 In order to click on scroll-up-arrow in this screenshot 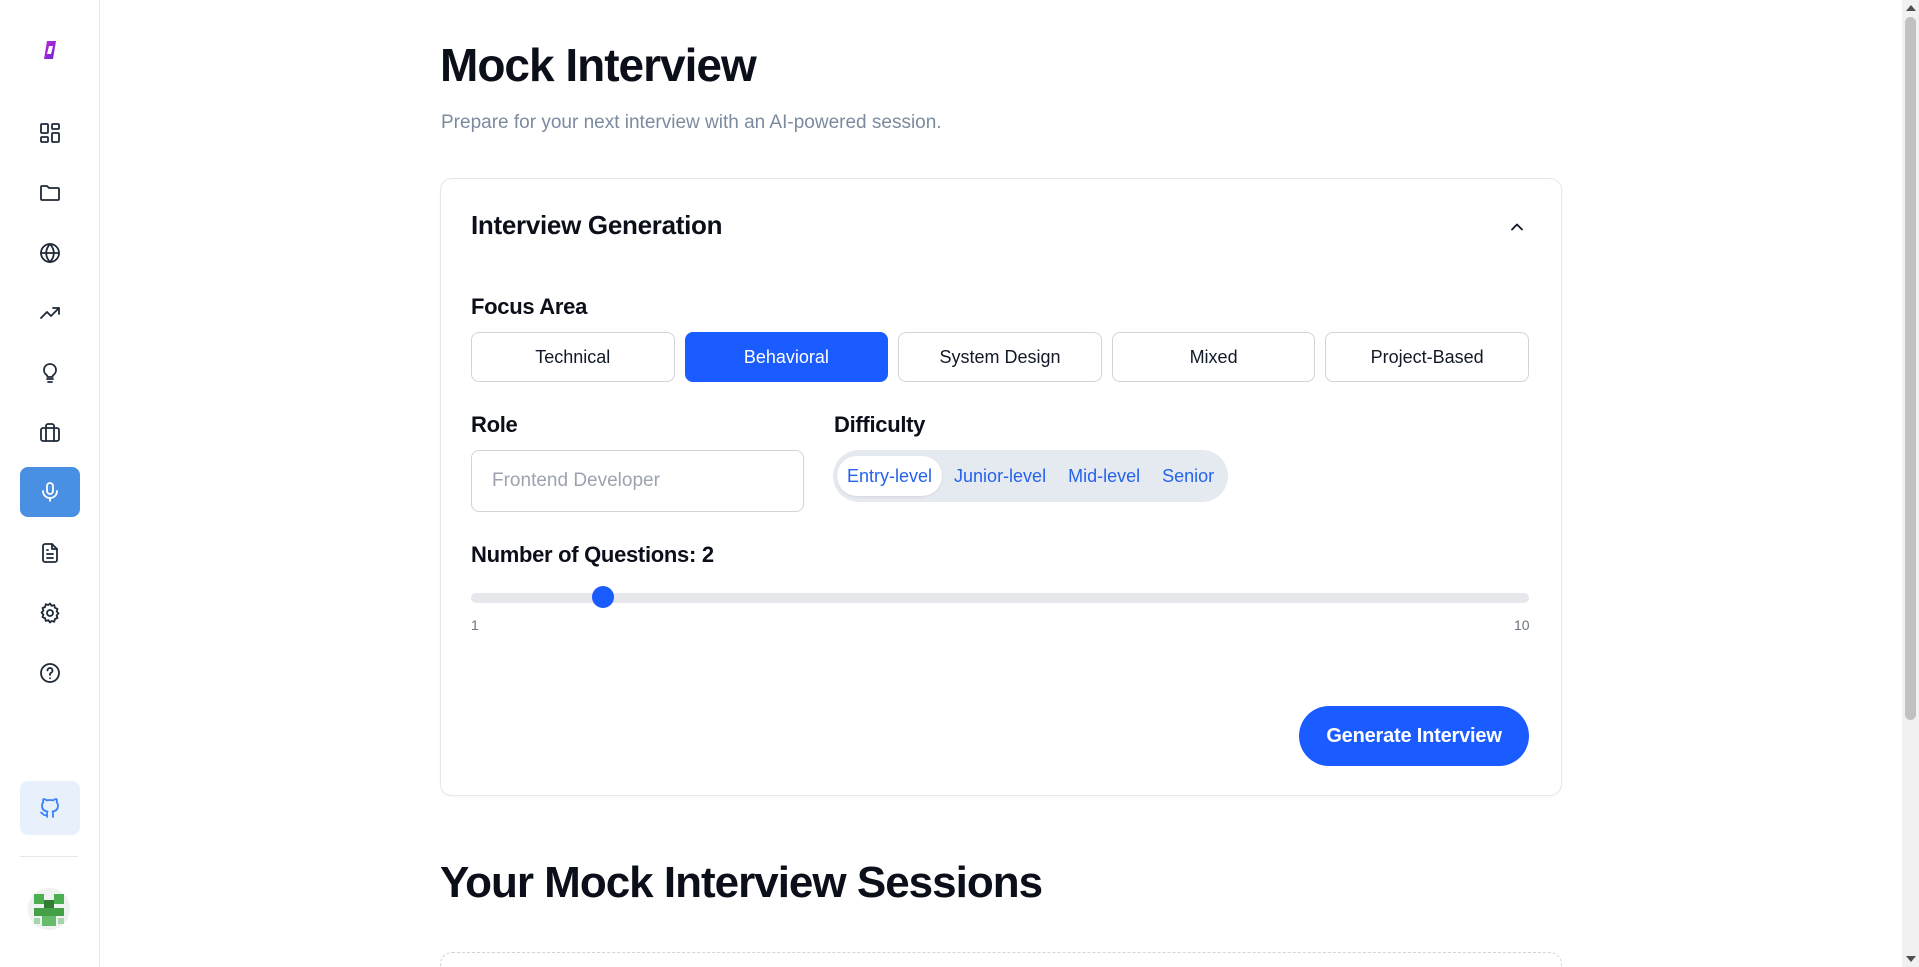, I will do `click(1911, 8)`.